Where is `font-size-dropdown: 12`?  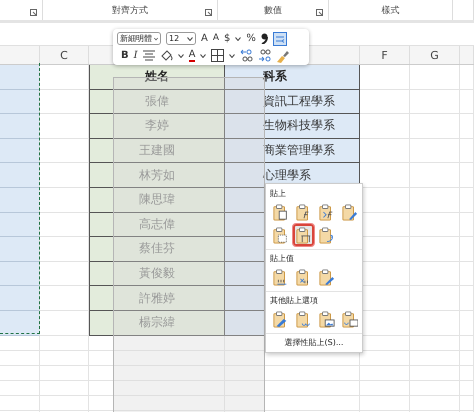
font-size-dropdown: 12 is located at coordinates (181, 38).